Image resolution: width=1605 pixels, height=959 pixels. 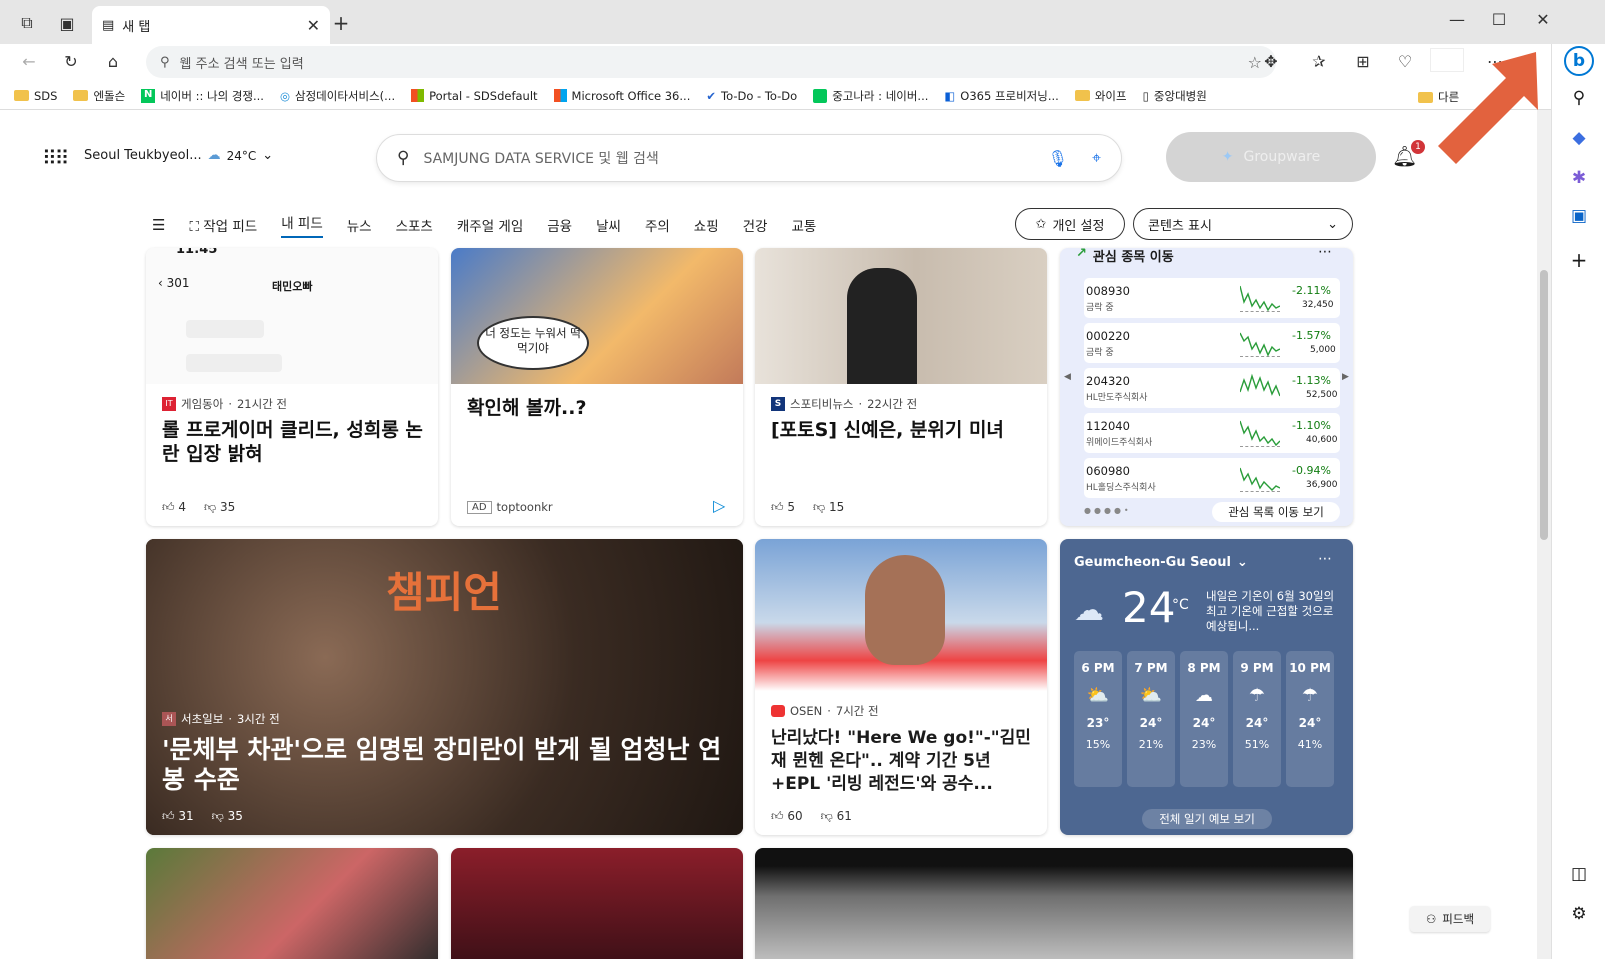 What do you see at coordinates (71, 61) in the screenshot?
I see `refresh-icon: ↻` at bounding box center [71, 61].